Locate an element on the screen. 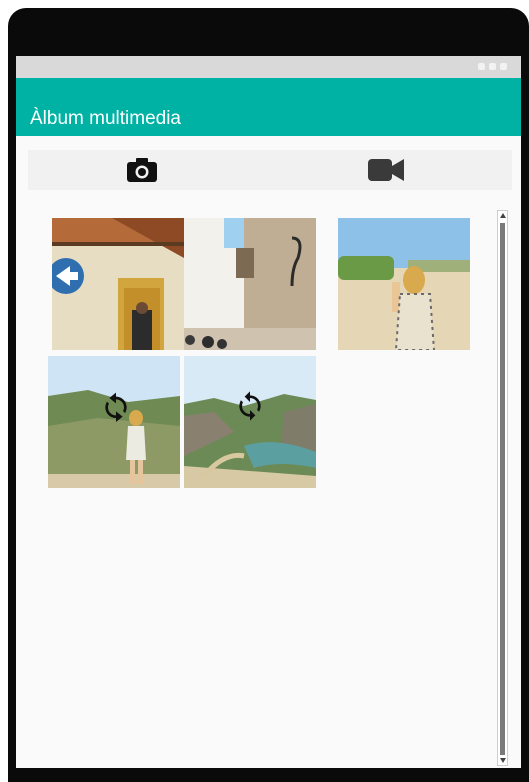 This screenshot has width=529, height=782. record-video-button is located at coordinates (386, 170).